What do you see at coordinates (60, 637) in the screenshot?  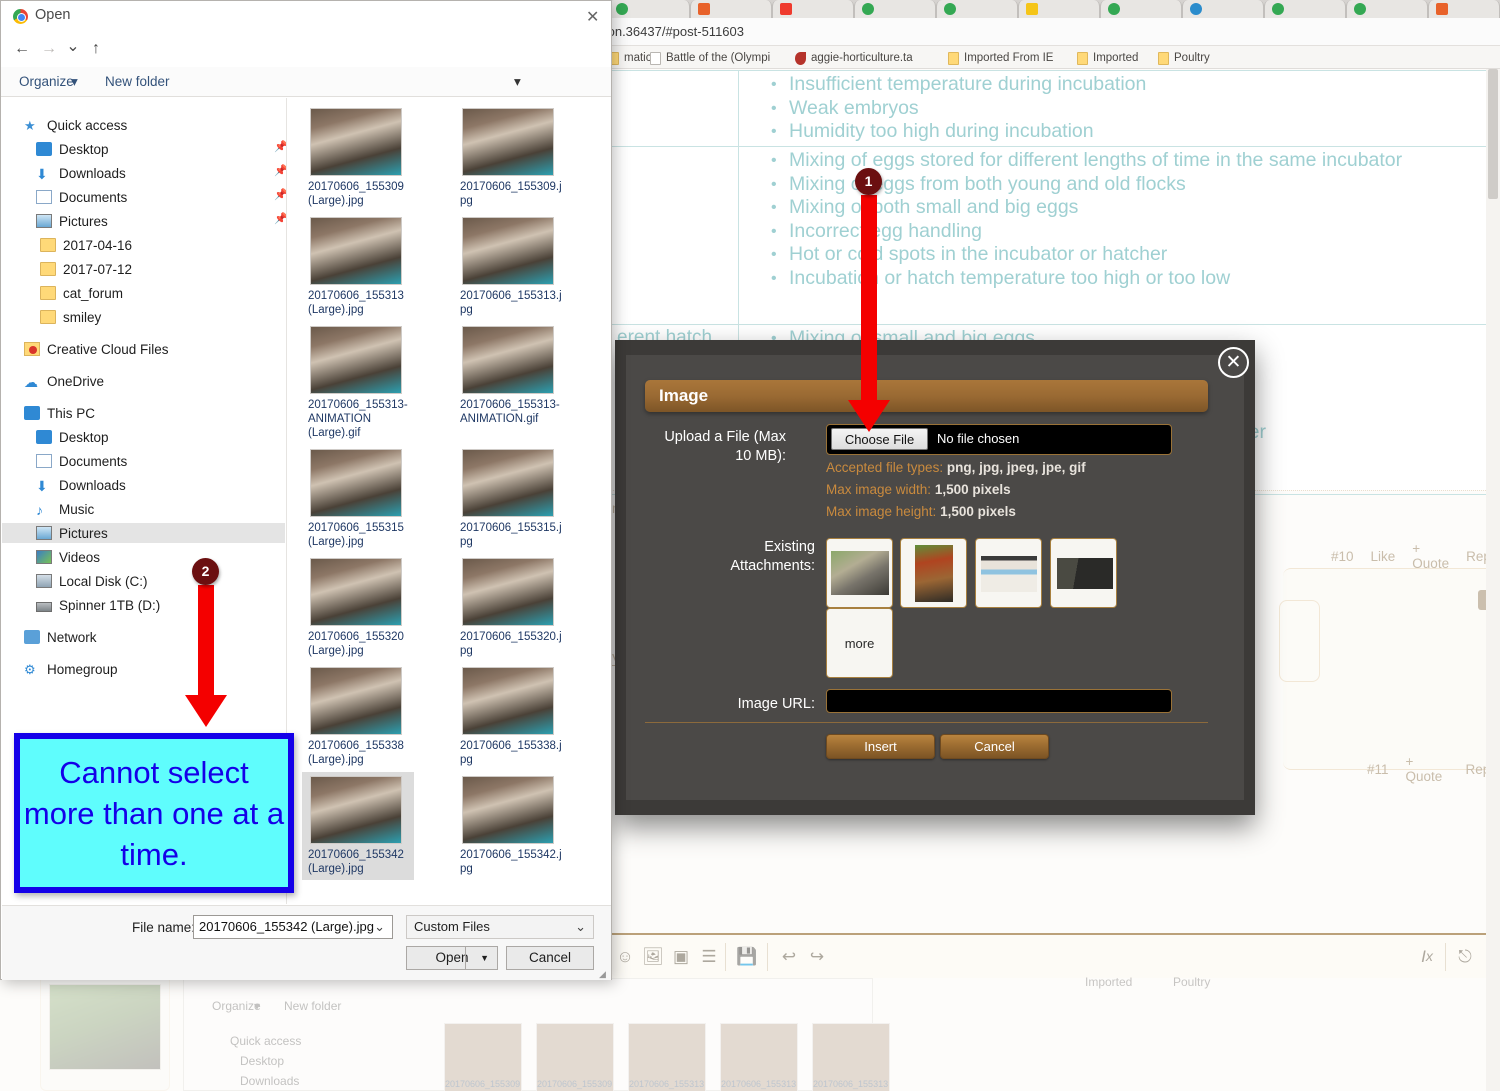 I see `nav-item-network: Network` at bounding box center [60, 637].